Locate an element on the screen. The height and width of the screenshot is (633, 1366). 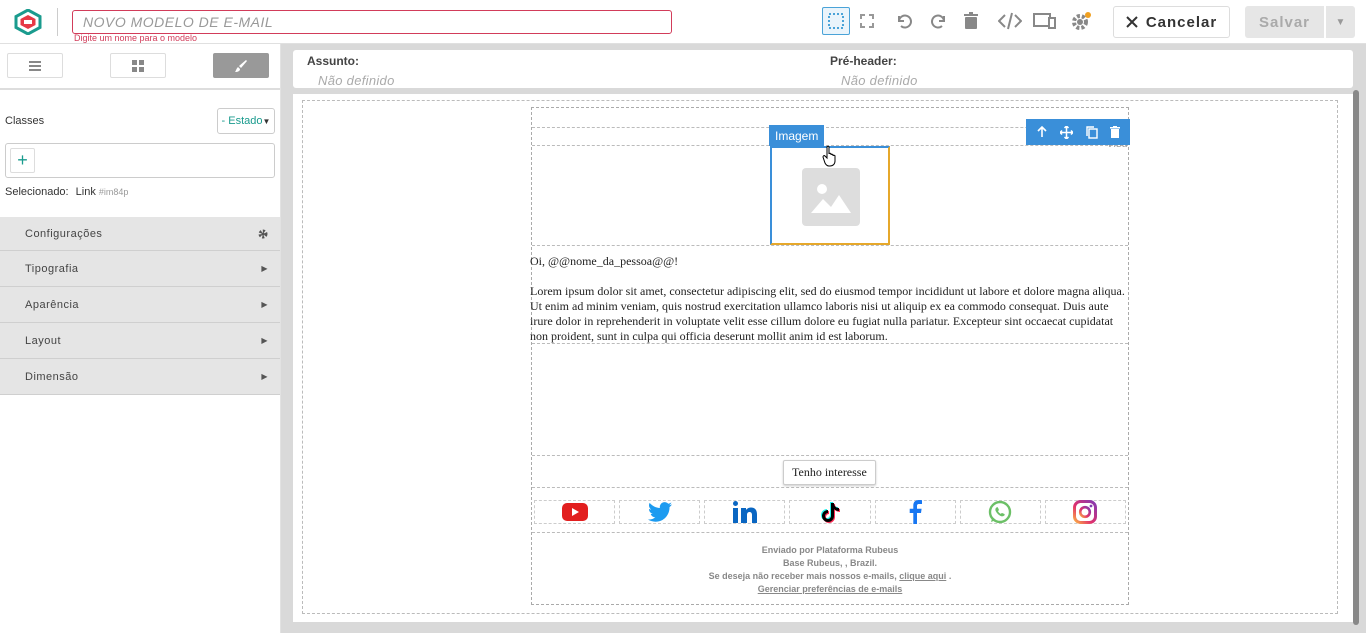
copy-icon is located at coordinates (1091, 132).